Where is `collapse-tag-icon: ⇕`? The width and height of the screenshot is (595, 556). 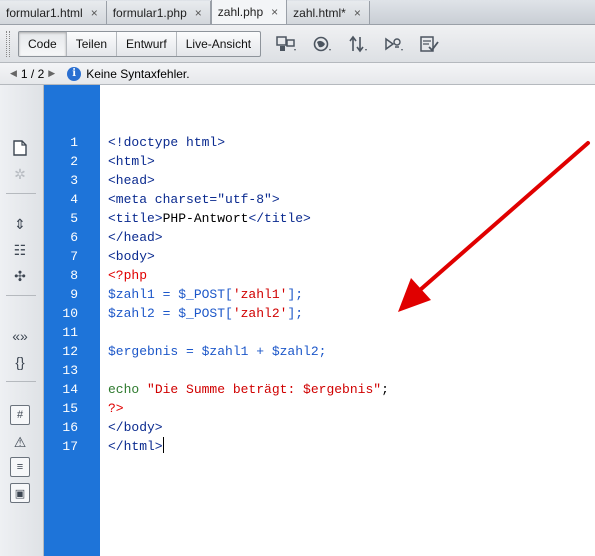
collapse-tag-icon: ⇕ is located at coordinates (20, 224).